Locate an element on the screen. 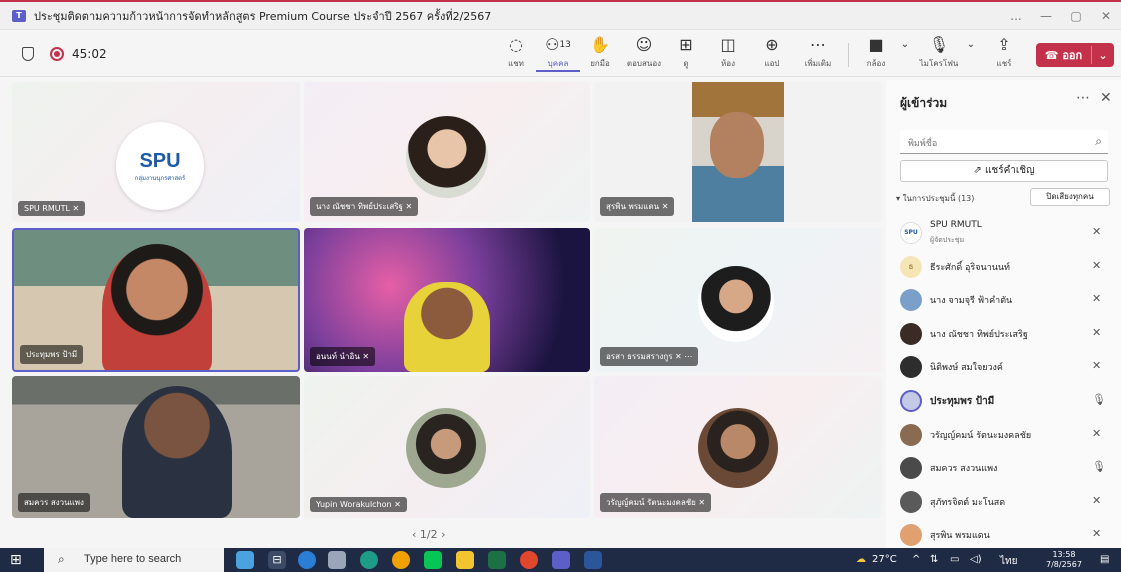  video-tile: นาง ณัชชา ทิพย์ประเสริฐ ✕ is located at coordinates (447, 152).